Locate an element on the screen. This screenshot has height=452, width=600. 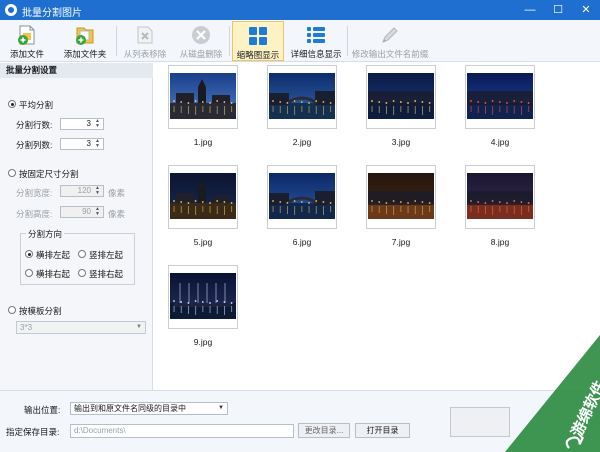
rename-prefix-button: 修改输出文件名前缀 is located at coordinates (390, 41).